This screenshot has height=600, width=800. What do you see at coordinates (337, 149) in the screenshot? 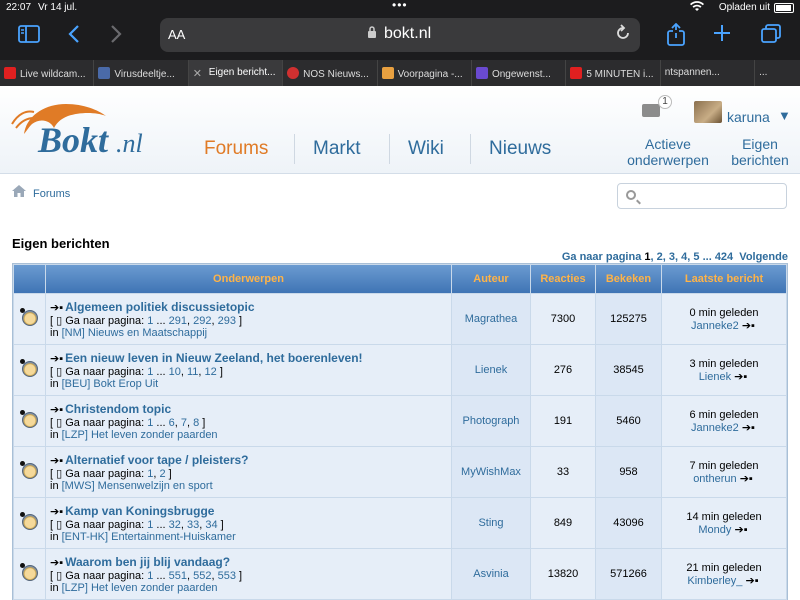
I see `nav-markt: Markt` at bounding box center [337, 149].